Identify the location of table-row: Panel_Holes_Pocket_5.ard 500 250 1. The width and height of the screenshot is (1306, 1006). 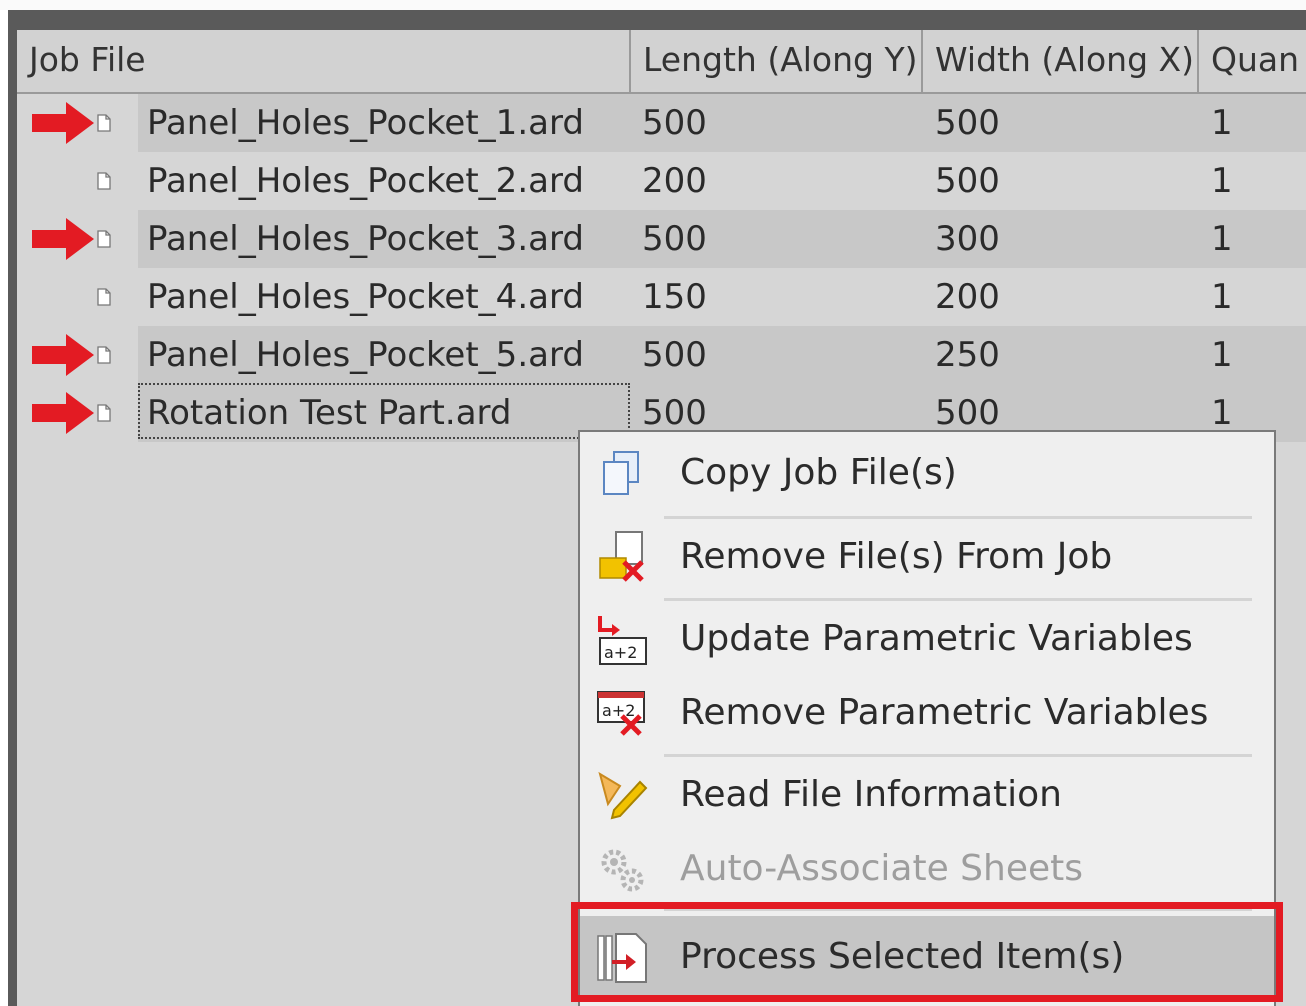
(661, 355).